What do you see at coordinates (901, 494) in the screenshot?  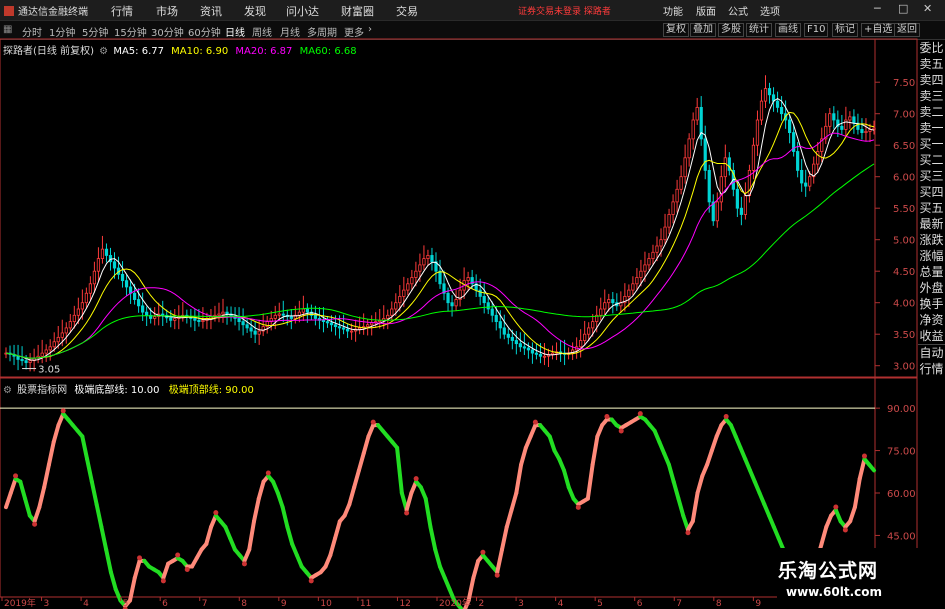 I see `indicator-tick-label: 60.00` at bounding box center [901, 494].